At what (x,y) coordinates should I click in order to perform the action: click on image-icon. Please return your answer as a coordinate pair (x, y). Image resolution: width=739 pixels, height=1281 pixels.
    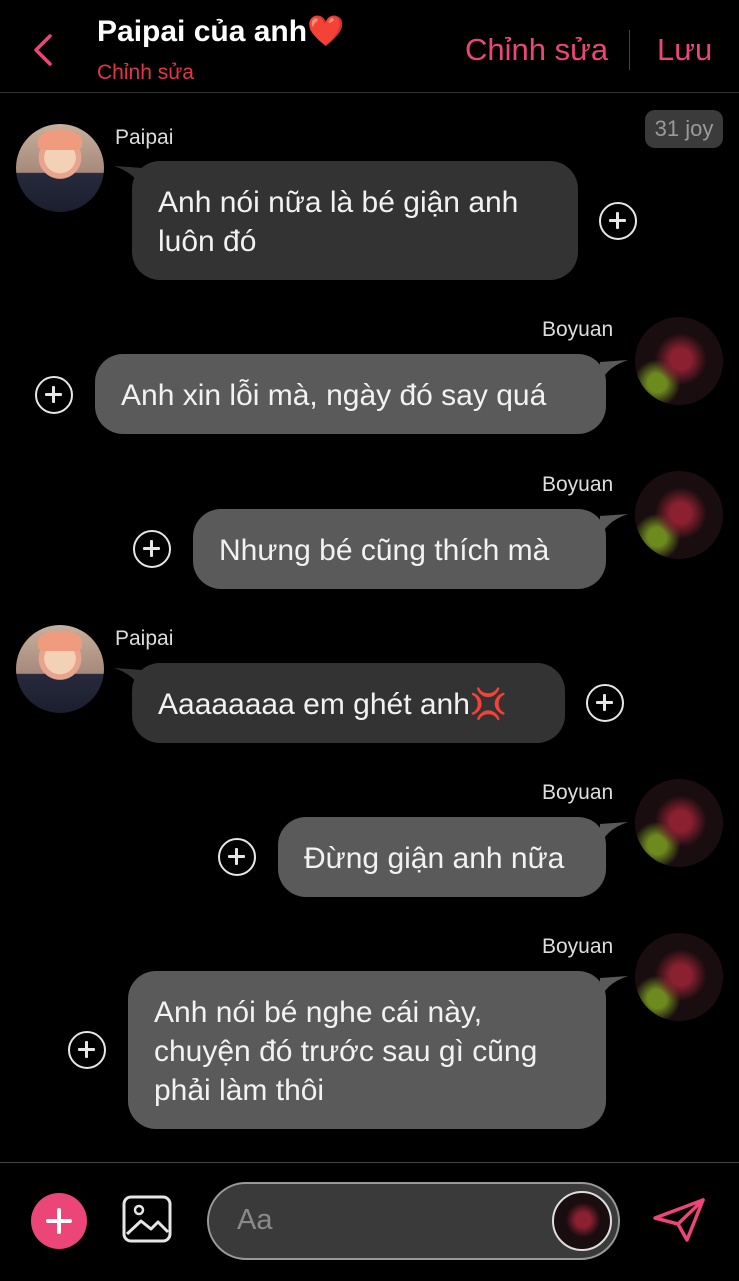
    Looking at the image, I should click on (147, 1219).